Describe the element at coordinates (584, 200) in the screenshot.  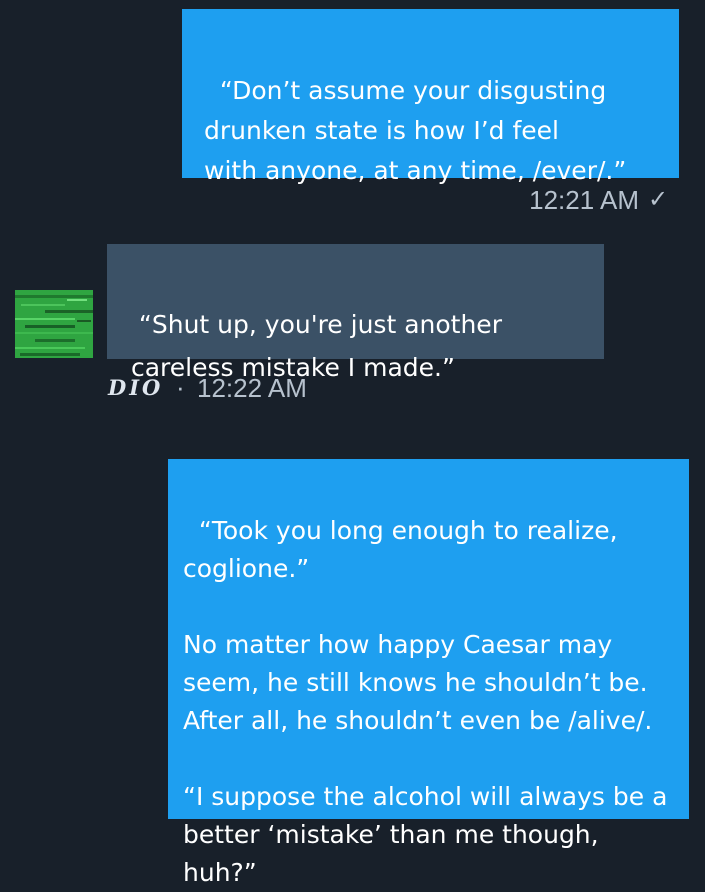
I see `message-timestamp: 12:21 AM` at that location.